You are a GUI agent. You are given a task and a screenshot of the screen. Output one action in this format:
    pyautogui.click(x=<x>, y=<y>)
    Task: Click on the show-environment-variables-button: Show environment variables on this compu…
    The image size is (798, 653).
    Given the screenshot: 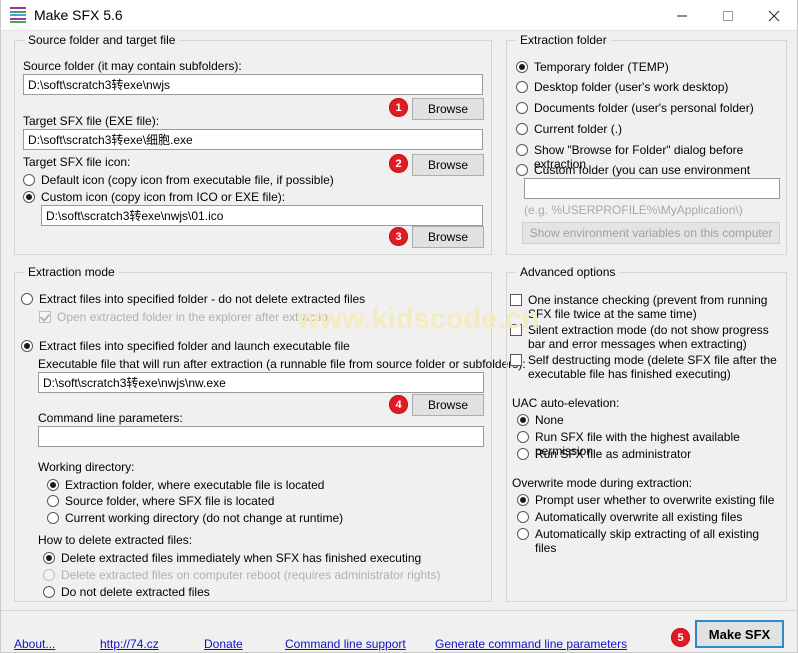 What is the action you would take?
    pyautogui.click(x=651, y=233)
    